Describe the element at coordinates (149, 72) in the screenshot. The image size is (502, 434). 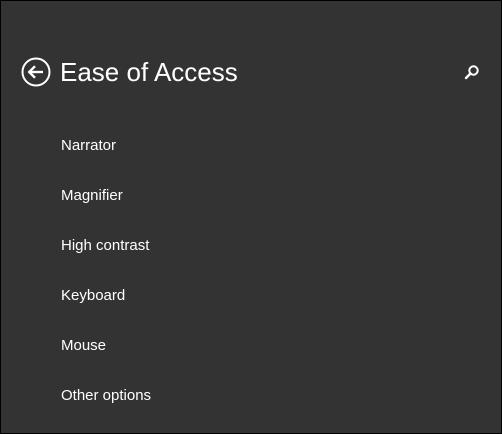
I see `page-title: Ease of Access` at that location.